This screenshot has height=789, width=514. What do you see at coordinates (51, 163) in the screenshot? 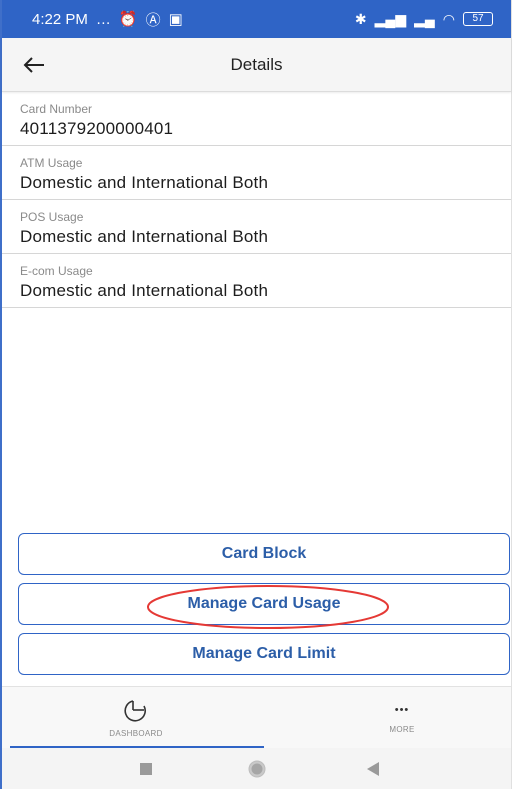
I see `detail-label: ATM Usage` at bounding box center [51, 163].